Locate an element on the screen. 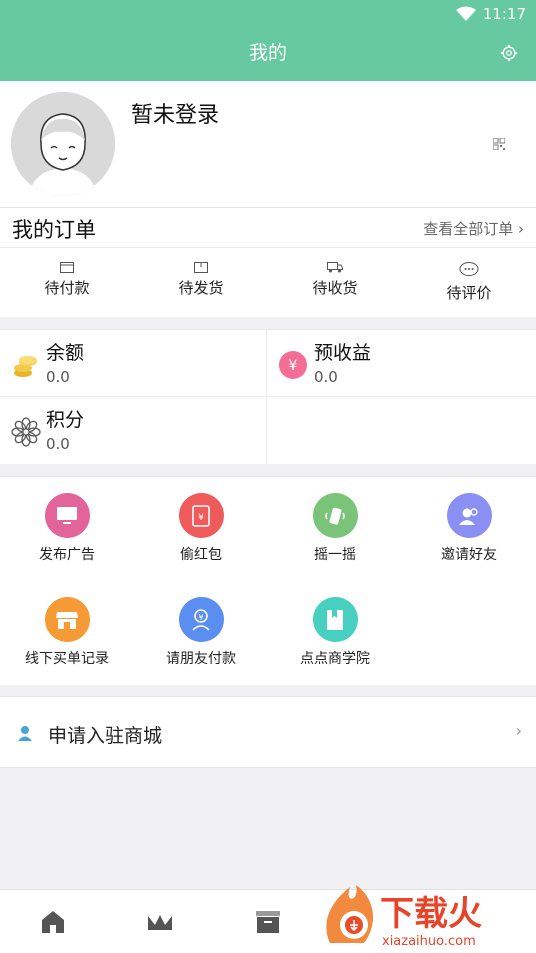 Image resolution: width=536 pixels, height=953 pixels. orders-header: 我的订单 查看全部订单 › is located at coordinates (268, 227).